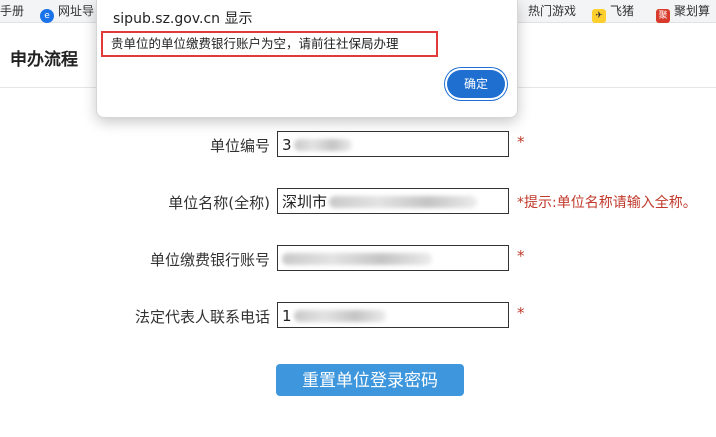 The image size is (716, 437). Describe the element at coordinates (393, 144) in the screenshot. I see `unit-number-input: 3` at that location.